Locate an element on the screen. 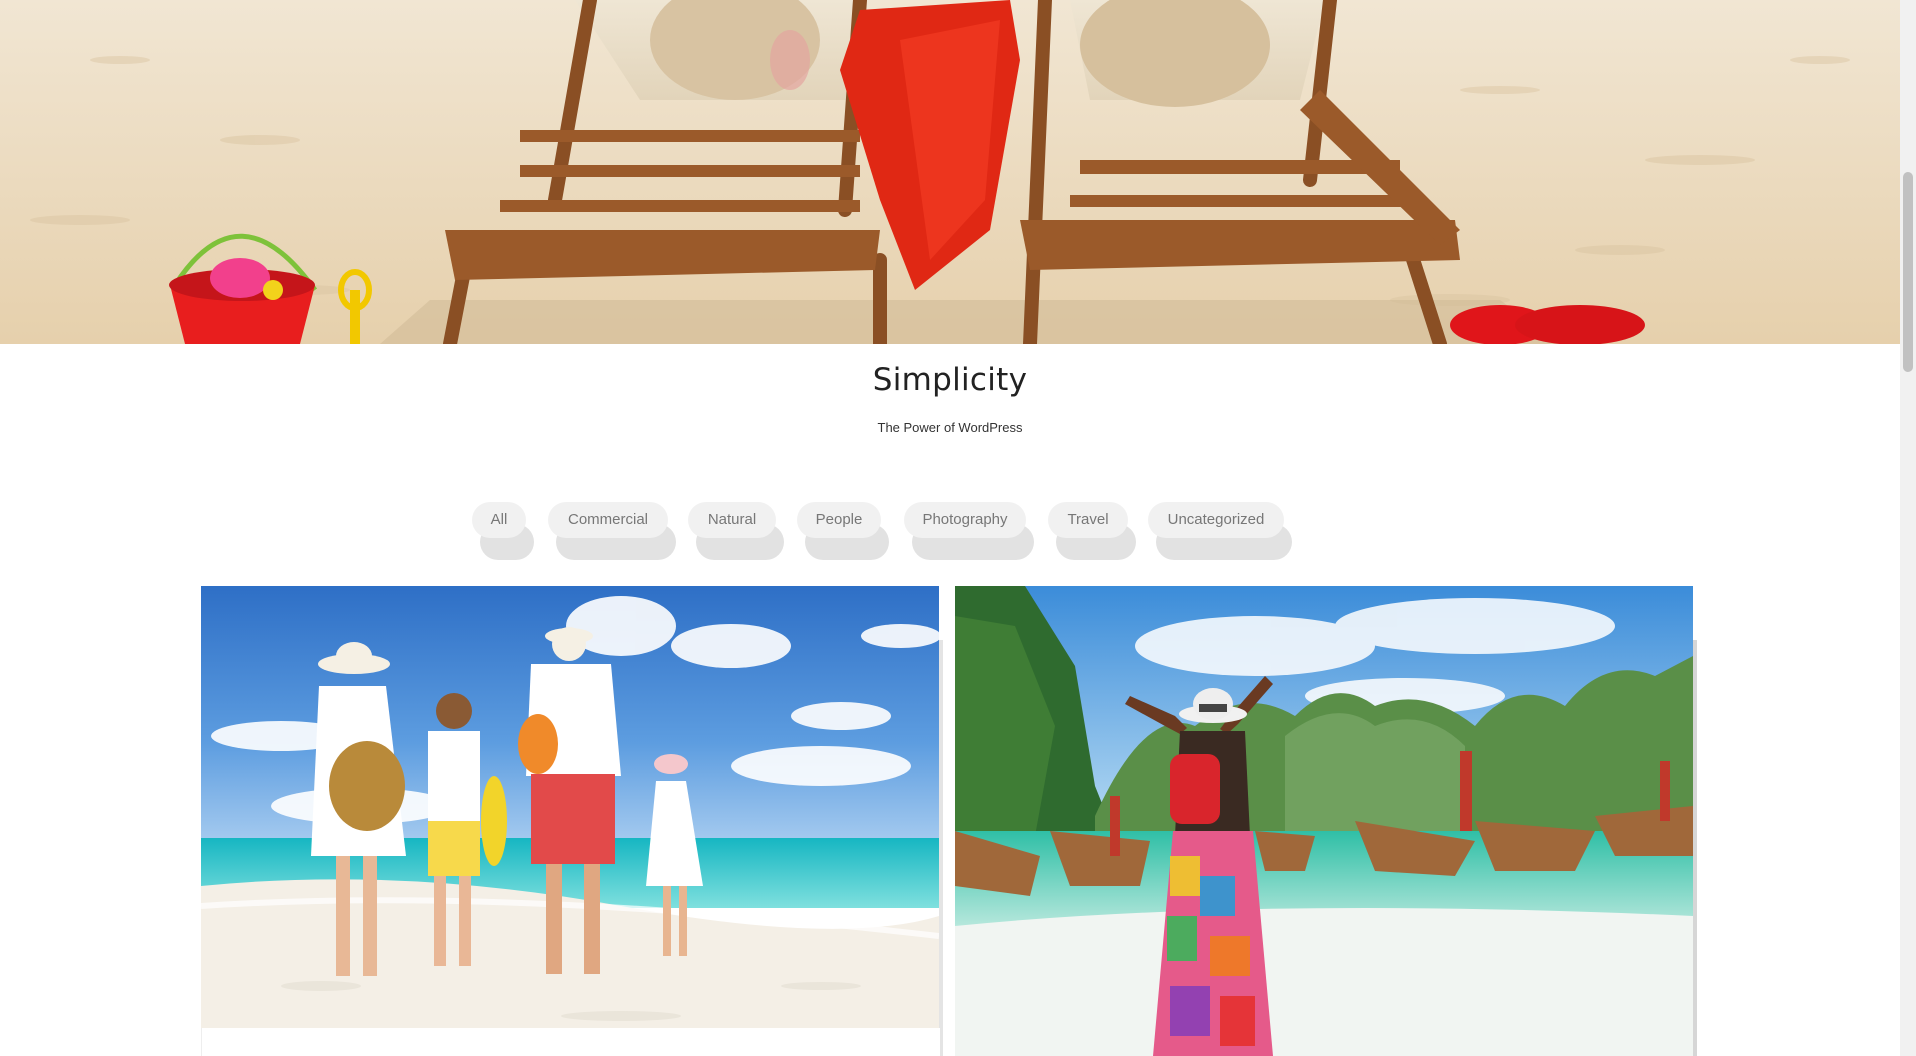  site-tagline: The Power of WordPress is located at coordinates (950, 427).